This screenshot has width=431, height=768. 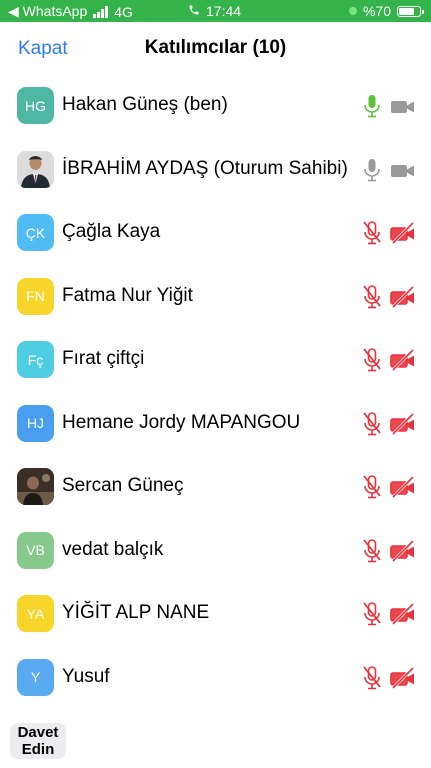 I want to click on participant-name: Çağla Kaya, so click(x=111, y=231).